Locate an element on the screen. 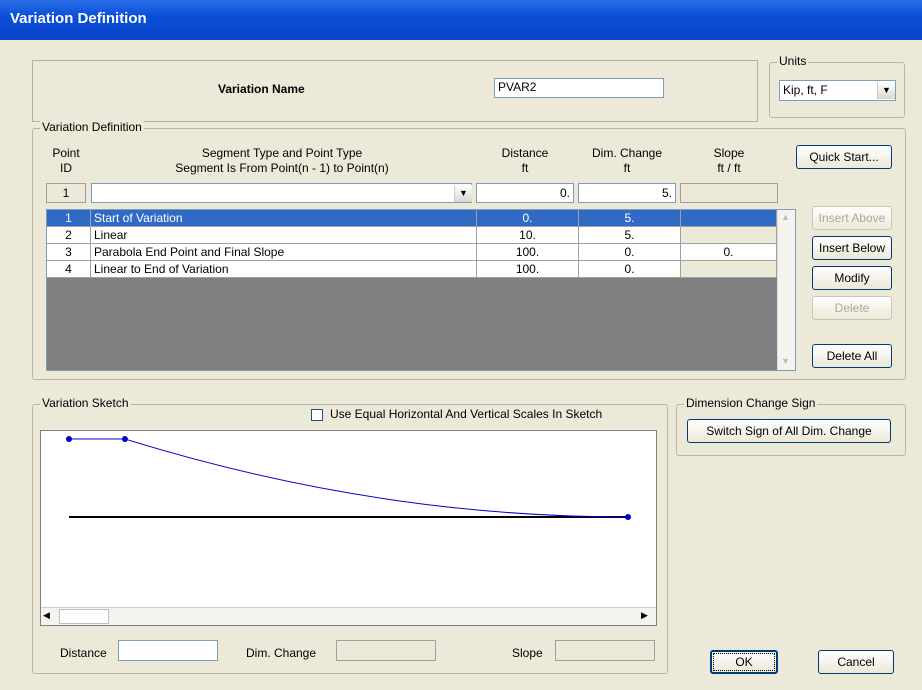  table-row: 4 Linear to End of Variation 100. 0. is located at coordinates (421, 269).